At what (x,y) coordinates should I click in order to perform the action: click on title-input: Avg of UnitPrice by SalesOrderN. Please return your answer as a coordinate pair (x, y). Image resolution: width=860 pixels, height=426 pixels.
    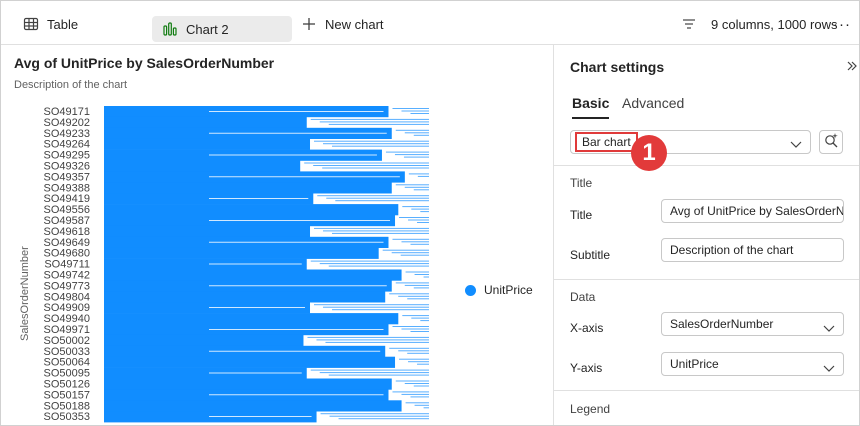
    Looking at the image, I should click on (752, 211).